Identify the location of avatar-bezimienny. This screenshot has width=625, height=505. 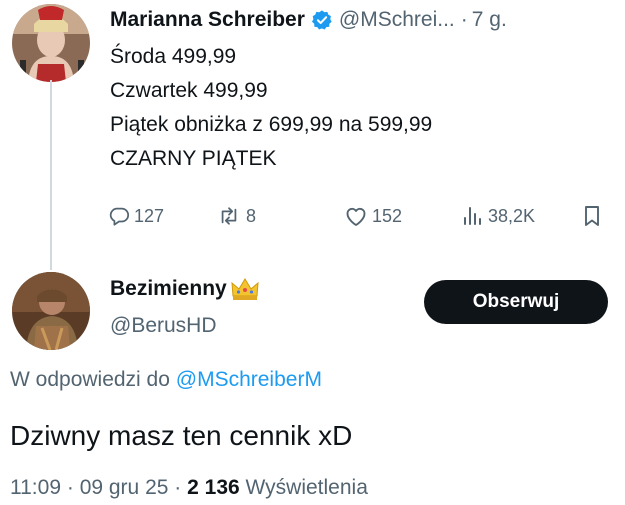
(51, 311).